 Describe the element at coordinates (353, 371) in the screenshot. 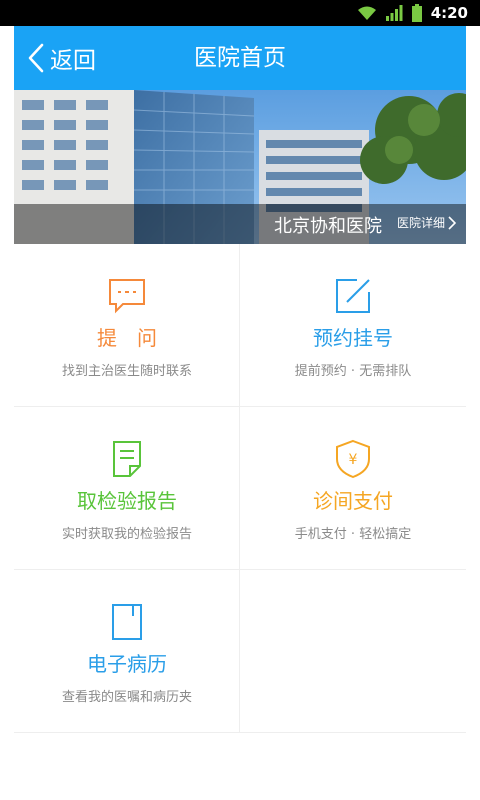

I see `service-subtitle: 提前预约 · 无需排队` at that location.